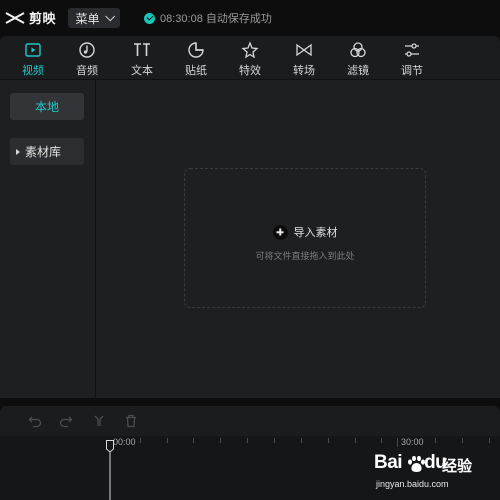 The width and height of the screenshot is (500, 500). Describe the element at coordinates (33, 50) in the screenshot. I see `video-icon` at that location.